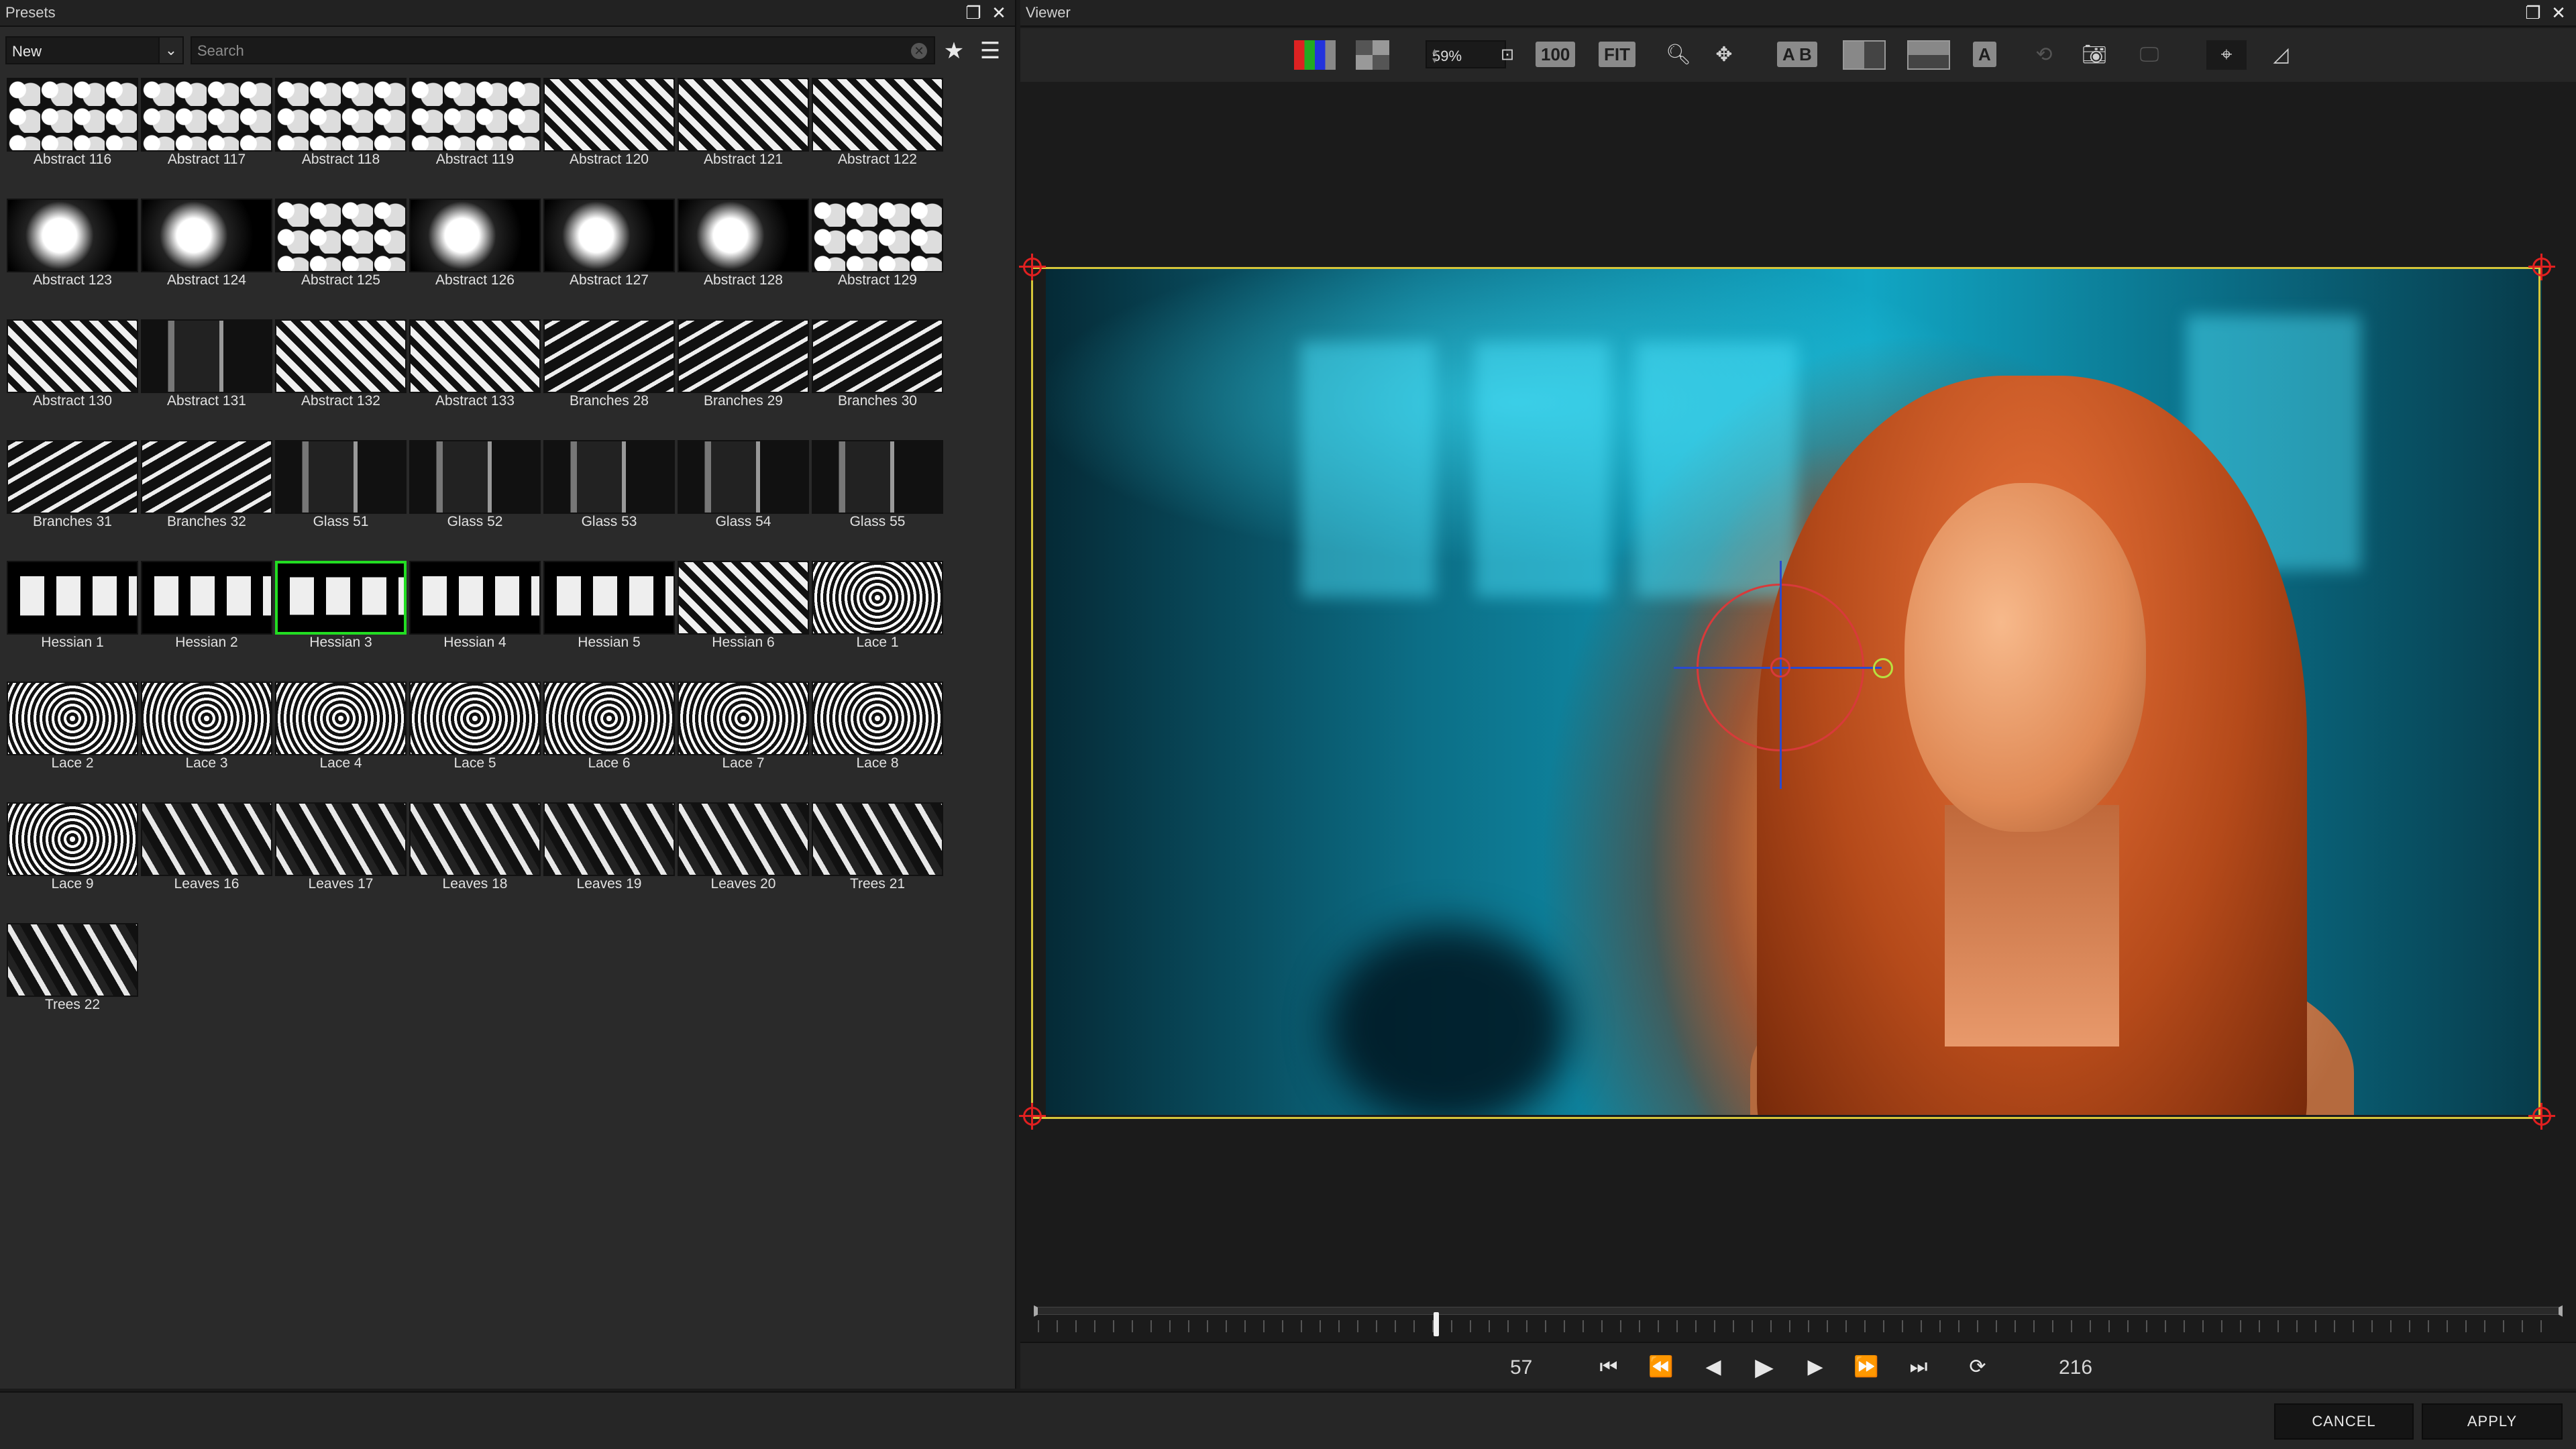 The image size is (2576, 1449). Describe the element at coordinates (1315, 55) in the screenshot. I see `rgb-channels-icon` at that location.